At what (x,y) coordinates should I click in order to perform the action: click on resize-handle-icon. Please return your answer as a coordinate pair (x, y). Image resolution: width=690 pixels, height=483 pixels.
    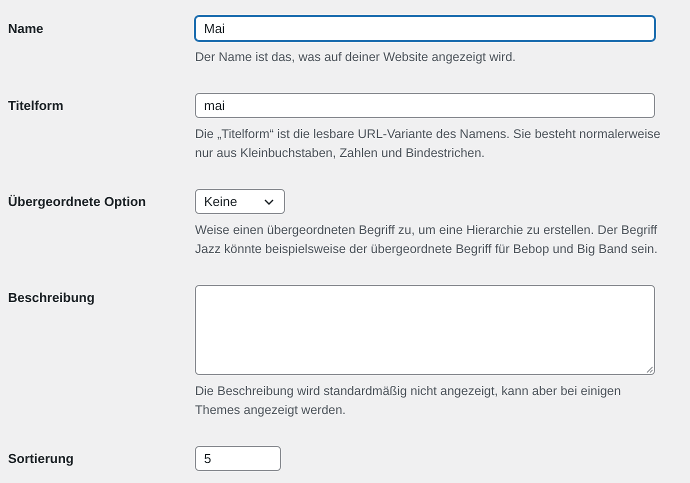
    Looking at the image, I should click on (649, 369).